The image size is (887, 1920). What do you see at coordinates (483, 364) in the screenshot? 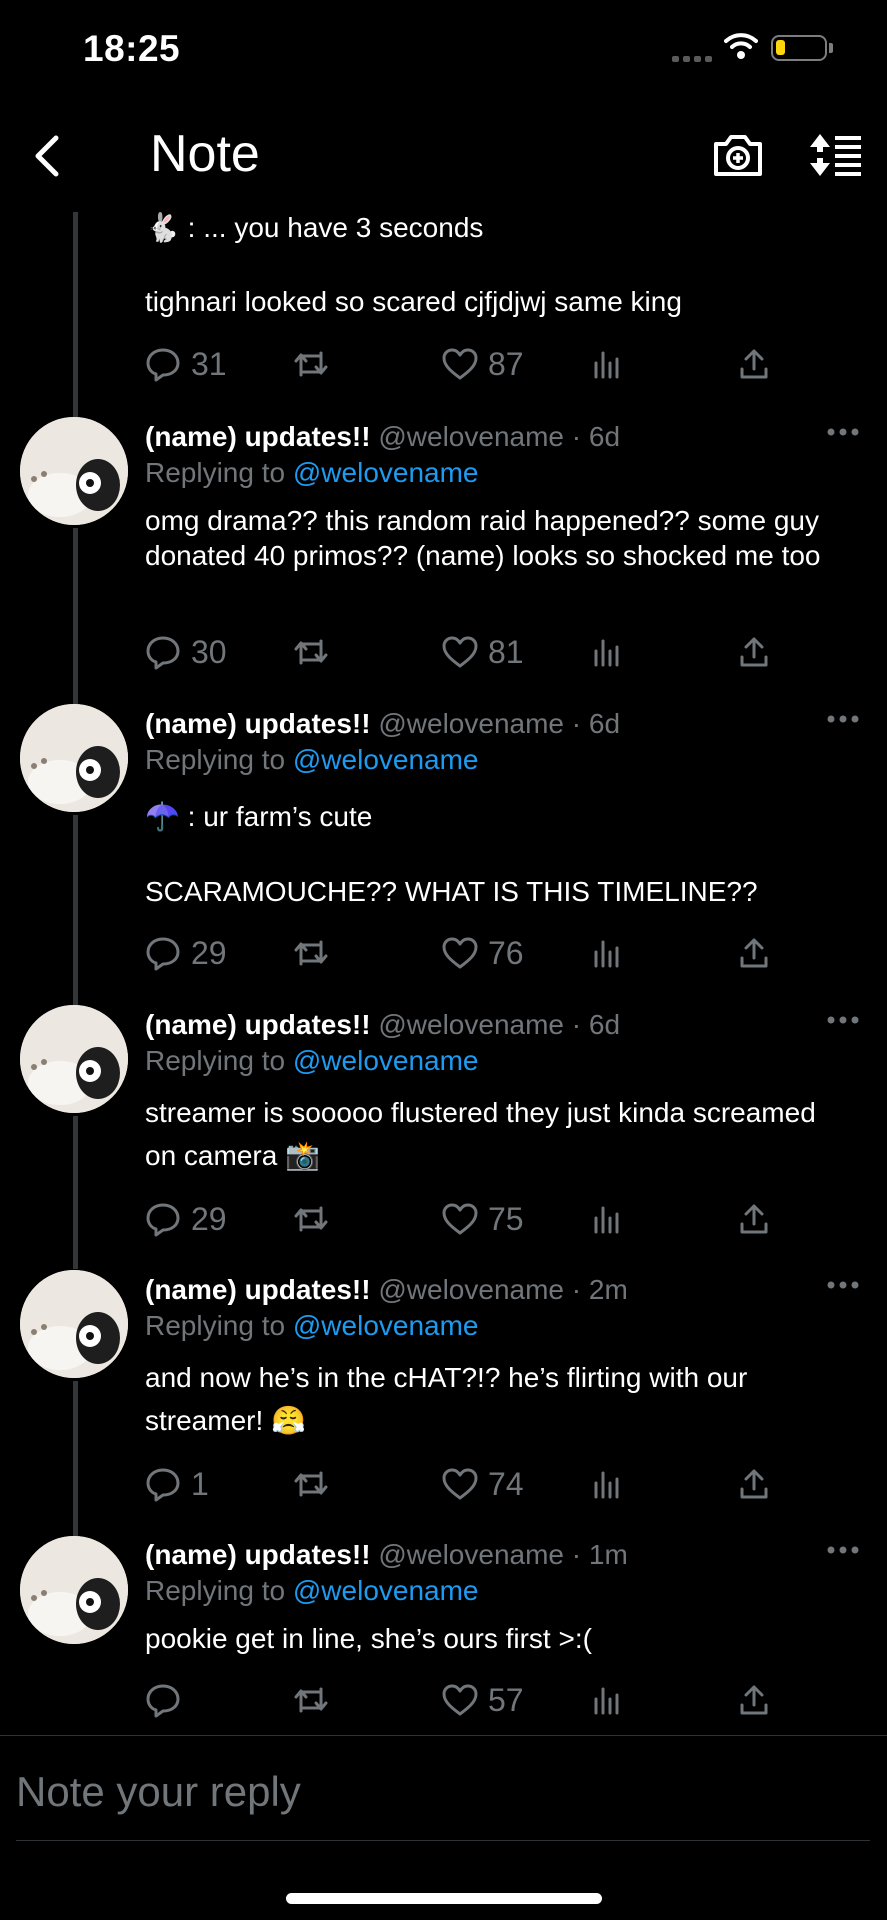
I see `like-button: 87` at bounding box center [483, 364].